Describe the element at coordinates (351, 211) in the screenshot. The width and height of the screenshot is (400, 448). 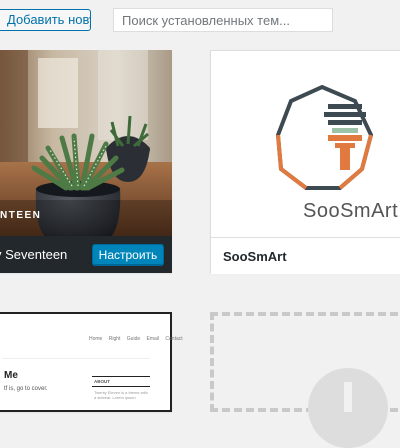
I see `soosmart-logo-text: SooSmArt` at that location.